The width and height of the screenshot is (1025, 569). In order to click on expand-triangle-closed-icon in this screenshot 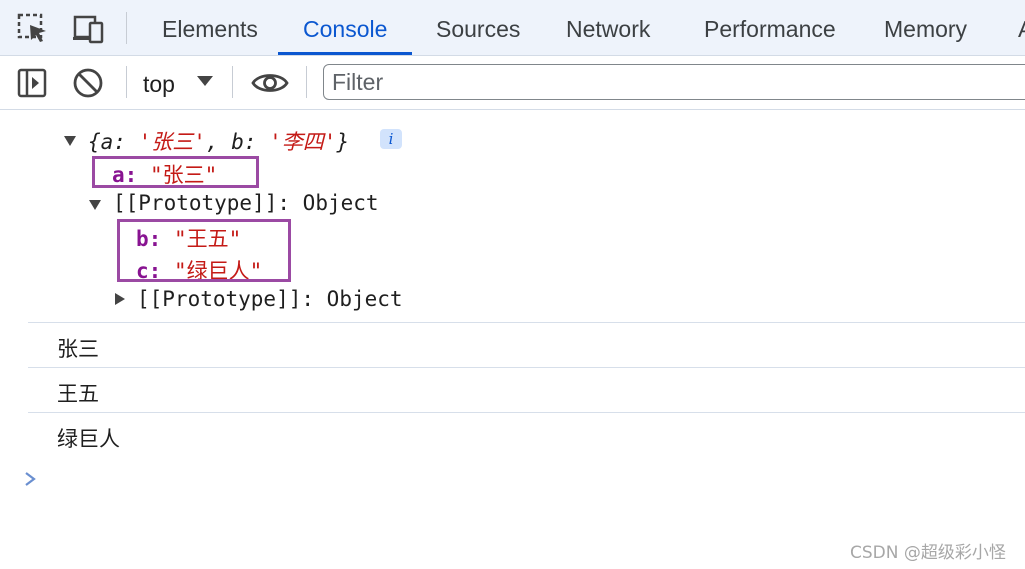, I will do `click(120, 299)`.